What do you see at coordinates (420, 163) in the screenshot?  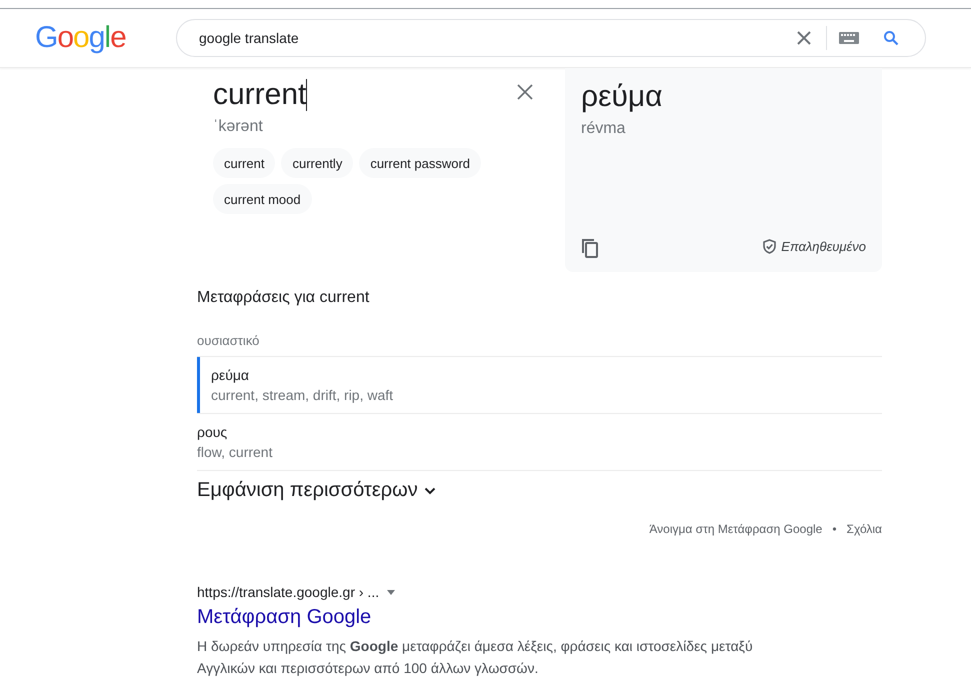 I see `suggestion-chip: current password` at bounding box center [420, 163].